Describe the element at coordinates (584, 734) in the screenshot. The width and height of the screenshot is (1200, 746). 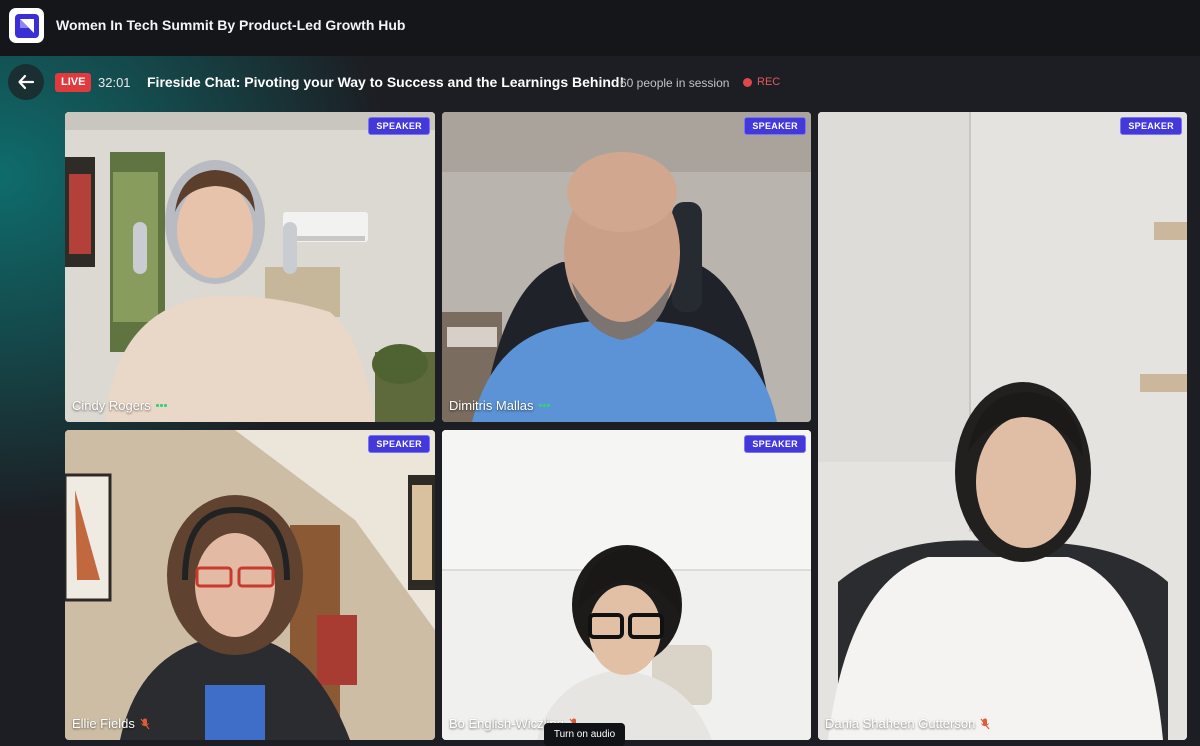
I see `turn-on-audio-tooltip: Turn on audio` at that location.